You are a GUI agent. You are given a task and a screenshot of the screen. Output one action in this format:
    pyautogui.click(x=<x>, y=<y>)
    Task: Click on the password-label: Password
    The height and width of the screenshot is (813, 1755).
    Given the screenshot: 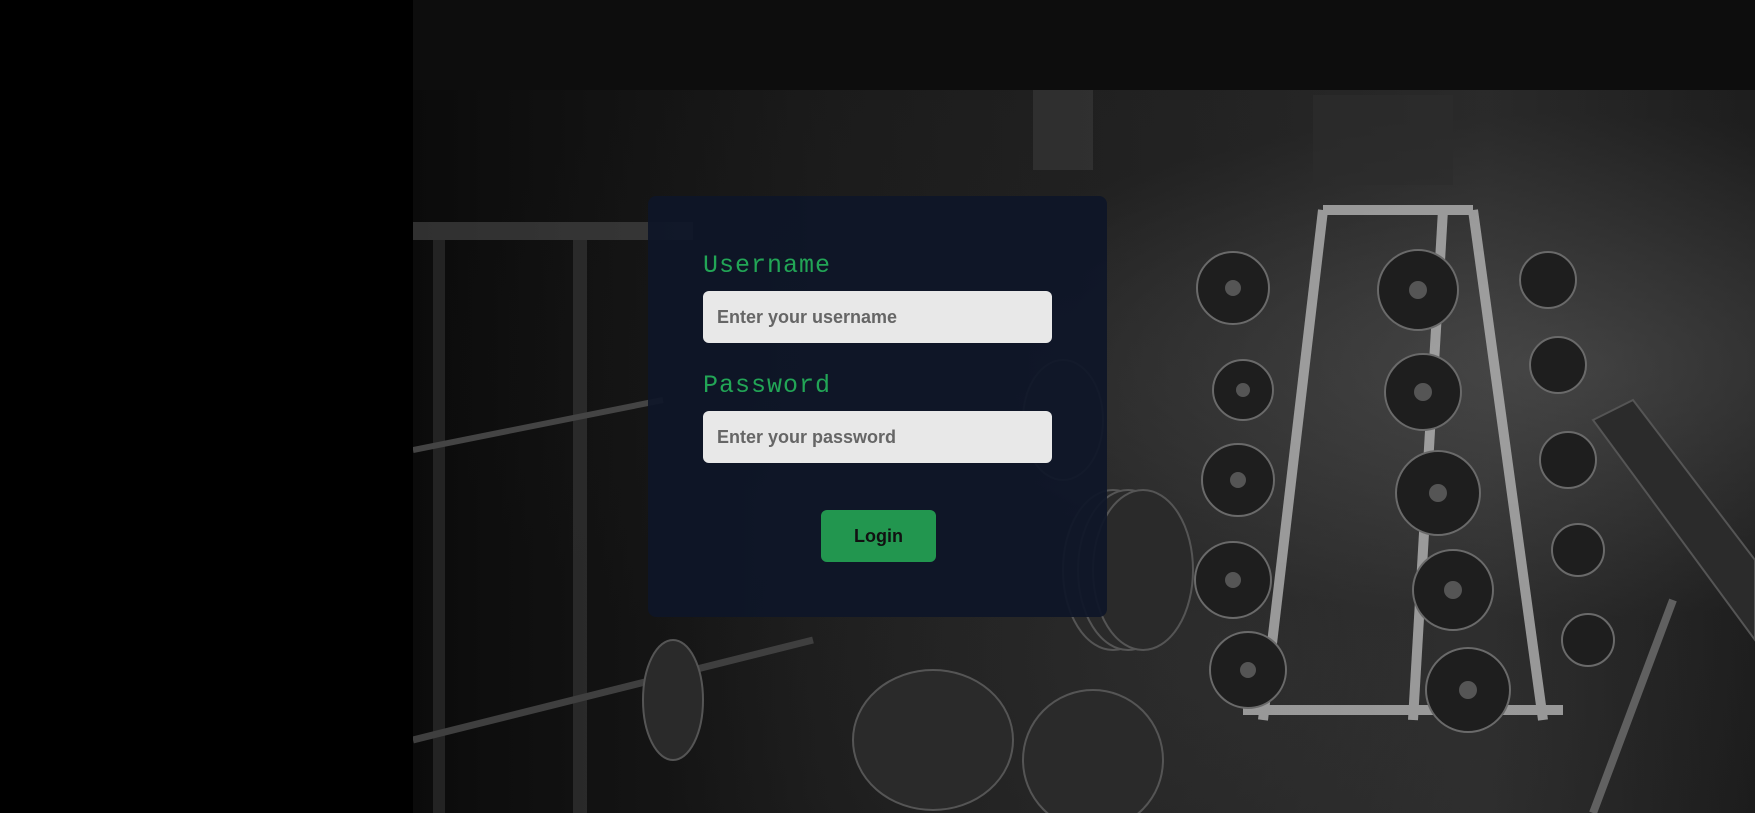 What is the action you would take?
    pyautogui.click(x=767, y=385)
    